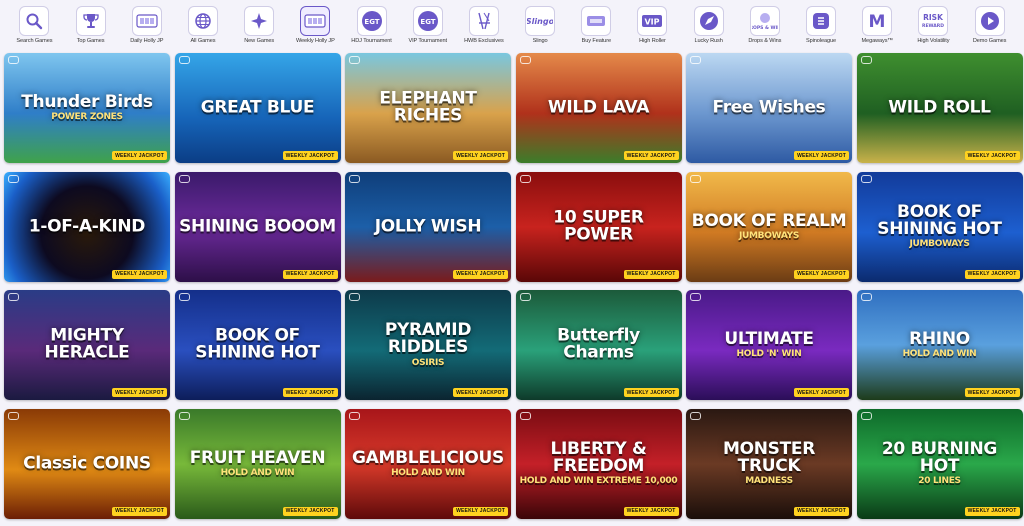 The width and height of the screenshot is (1024, 526). I want to click on category-all-games: All Games, so click(202, 25).